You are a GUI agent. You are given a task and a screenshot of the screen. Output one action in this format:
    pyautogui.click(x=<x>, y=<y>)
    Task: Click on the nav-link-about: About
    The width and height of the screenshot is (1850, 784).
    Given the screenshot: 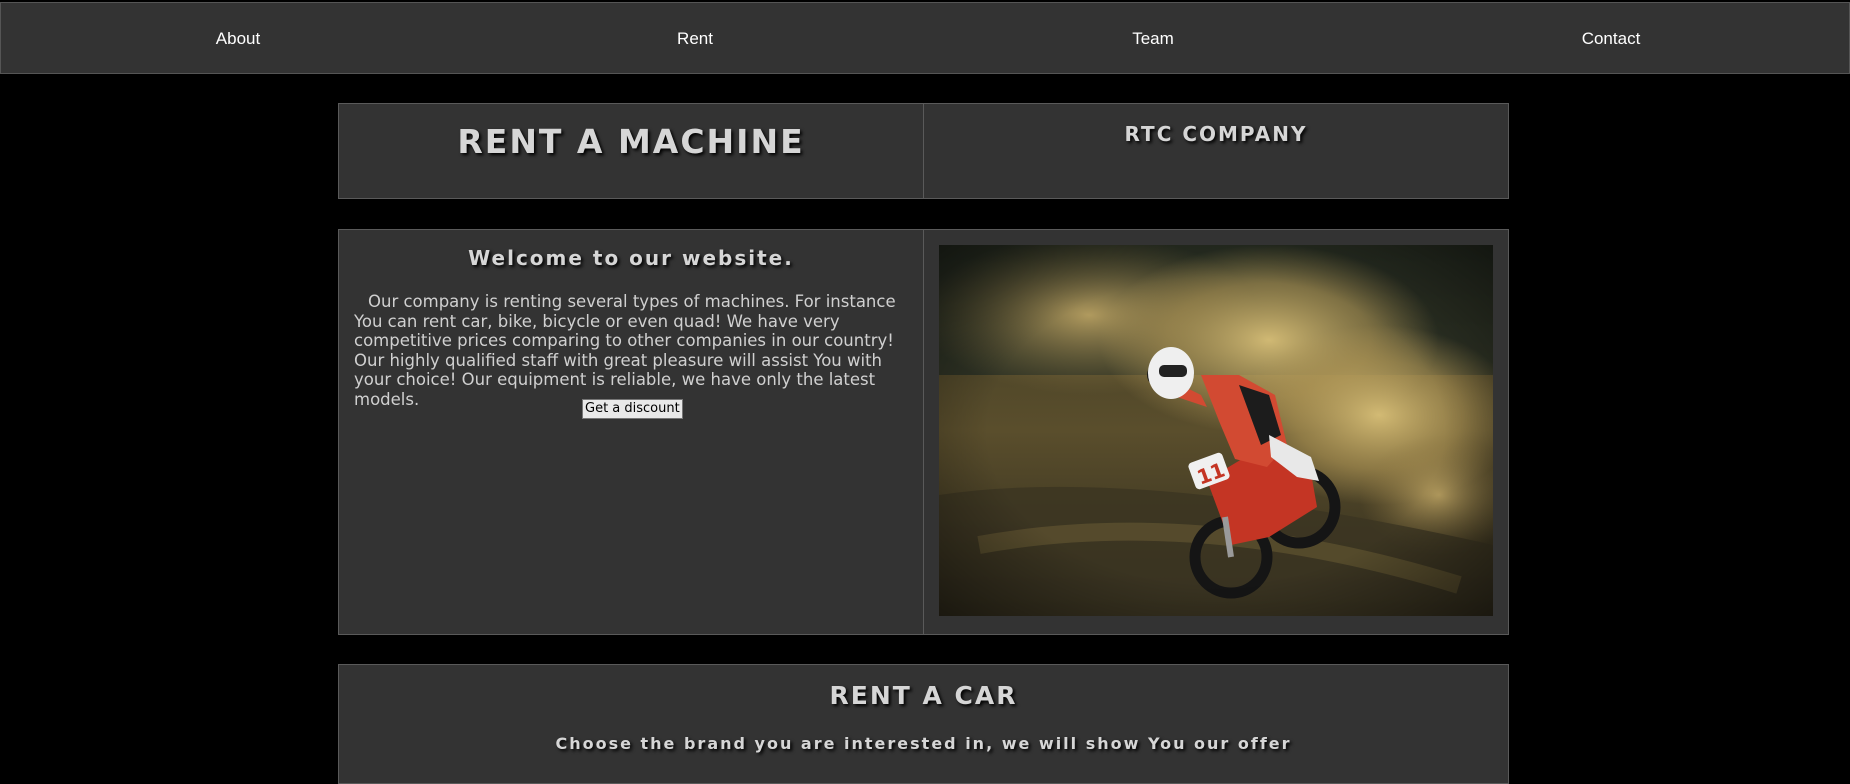 What is the action you would take?
    pyautogui.click(x=238, y=38)
    